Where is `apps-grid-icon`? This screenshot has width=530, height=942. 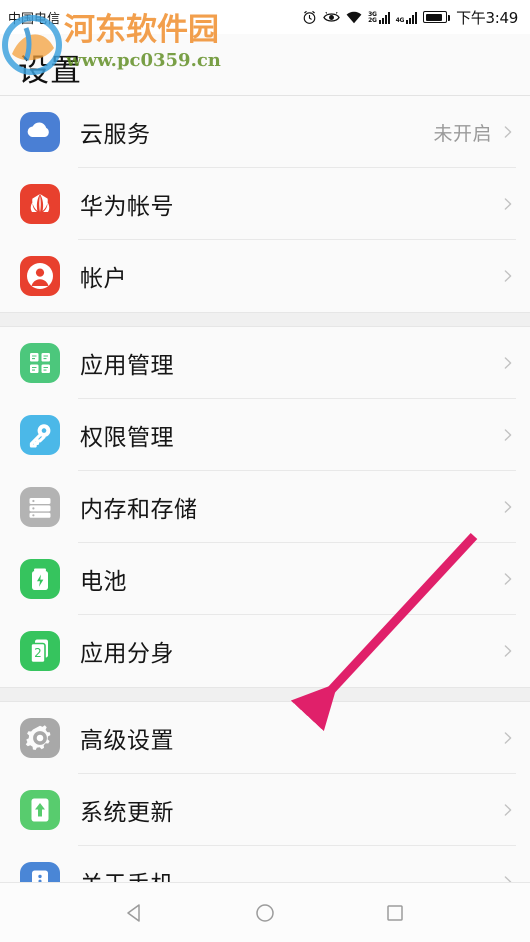
apps-grid-icon is located at coordinates (40, 363).